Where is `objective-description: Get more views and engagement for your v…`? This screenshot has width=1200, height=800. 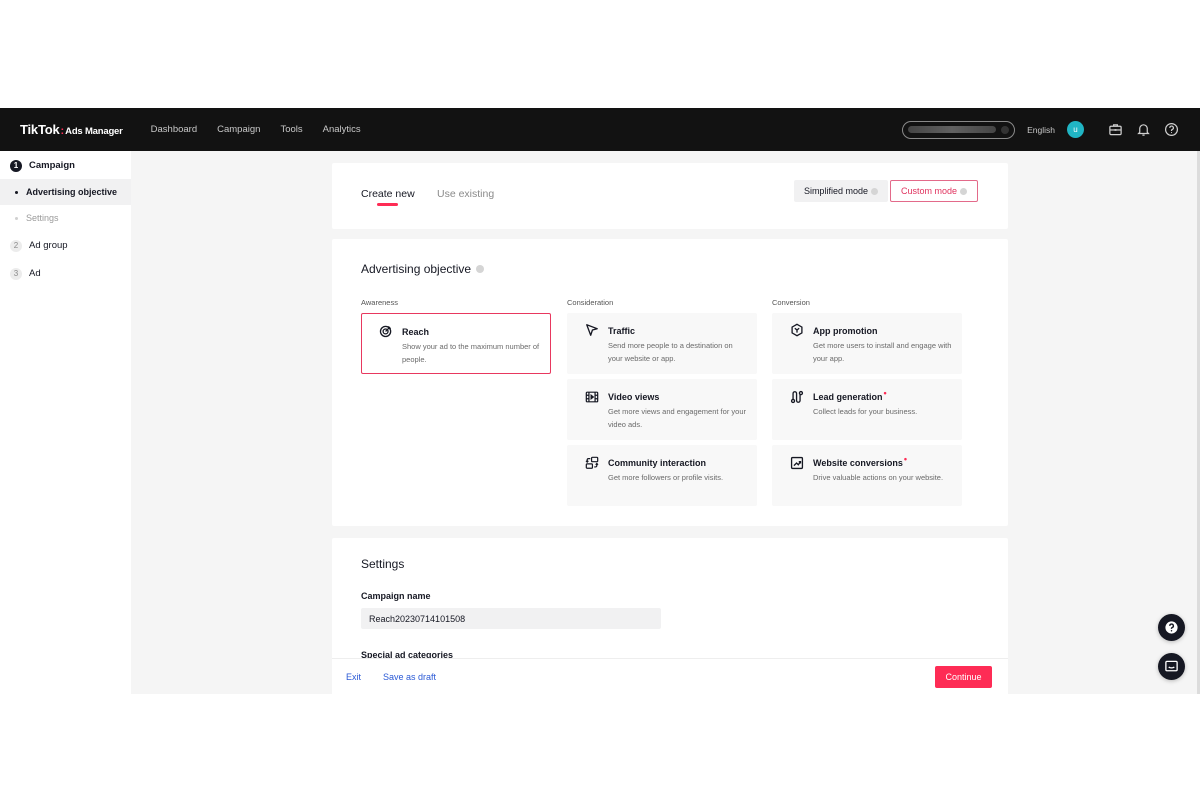
objective-description: Get more views and engagement for your v… is located at coordinates (677, 418).